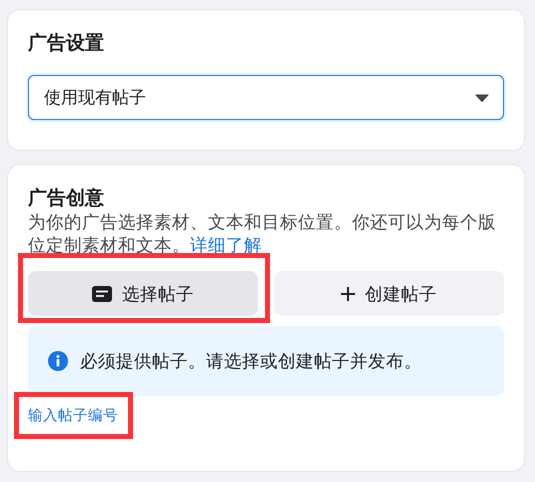  What do you see at coordinates (389, 293) in the screenshot?
I see `create-post-button: 创建帖子` at bounding box center [389, 293].